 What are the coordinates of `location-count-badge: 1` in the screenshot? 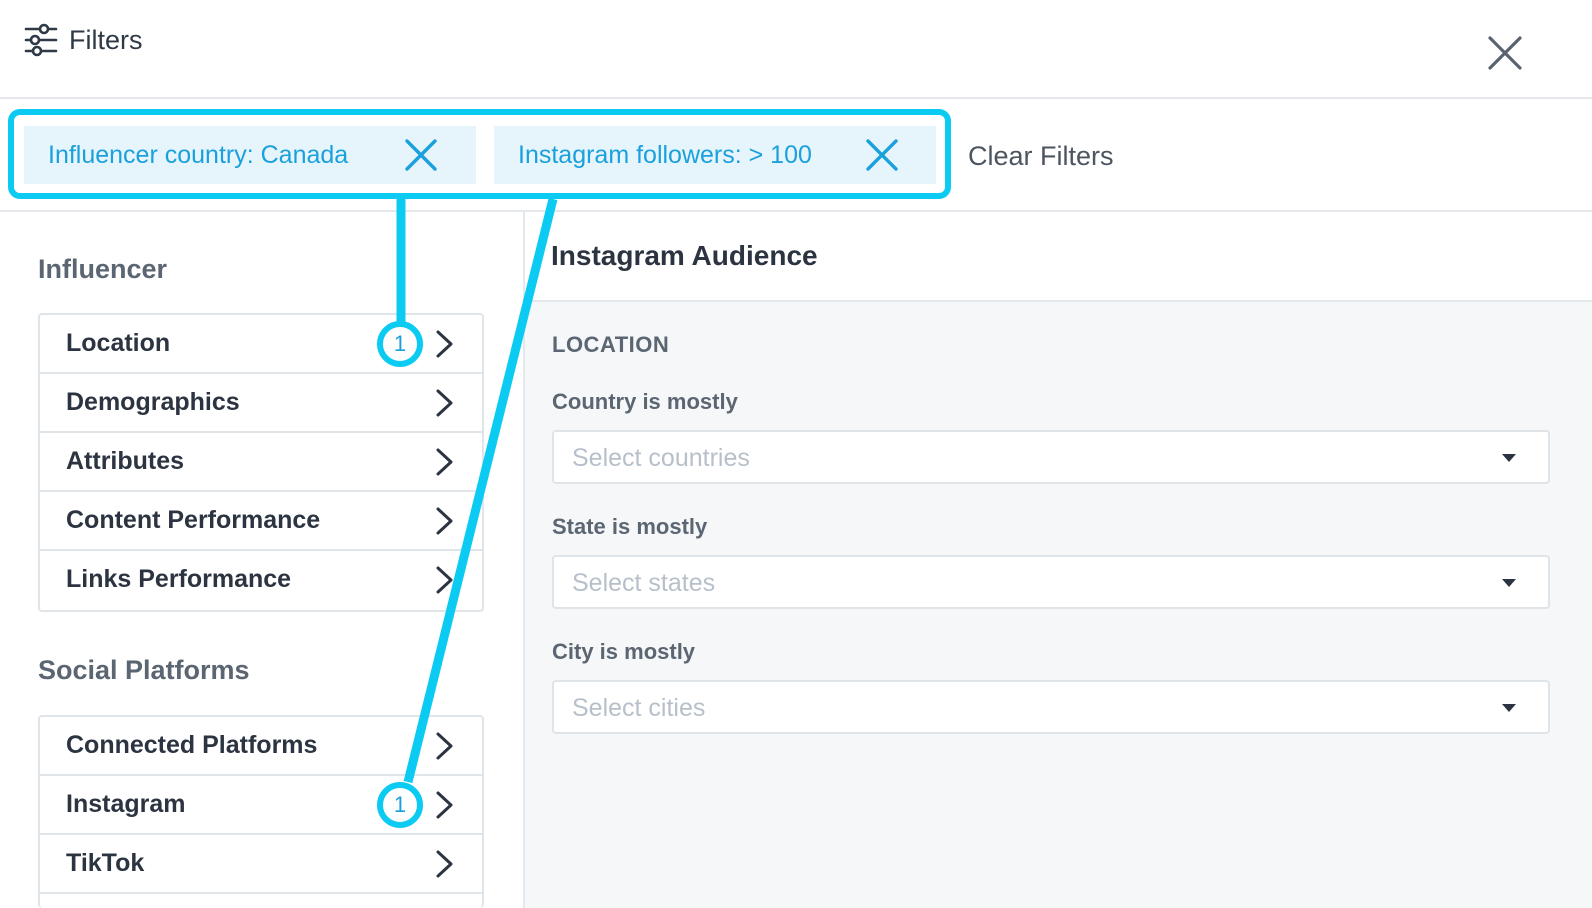 It's located at (400, 344).